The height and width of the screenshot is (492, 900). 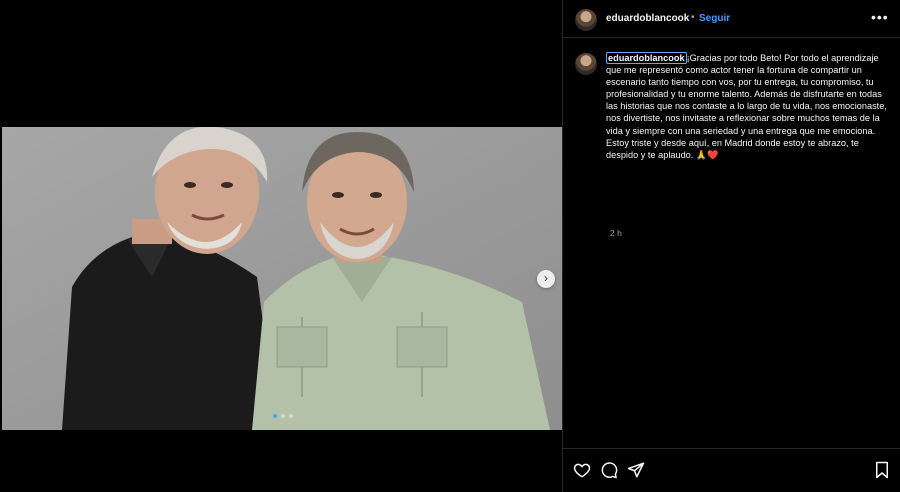 What do you see at coordinates (586, 64) in the screenshot?
I see `caption-avatar` at bounding box center [586, 64].